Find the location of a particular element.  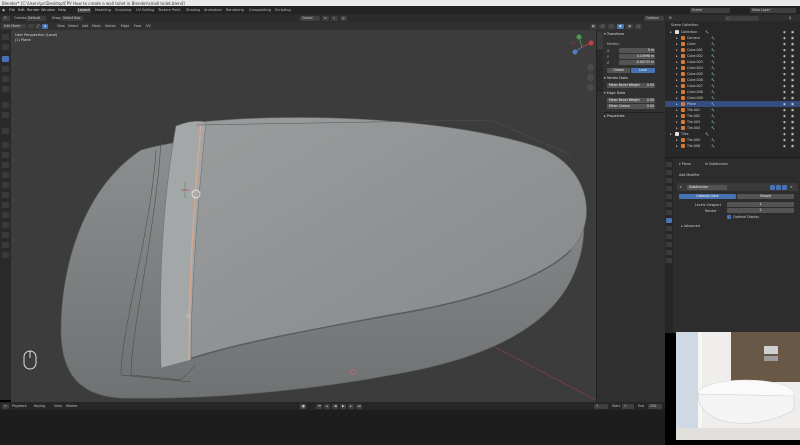

loop-cut-tool-icon is located at coordinates (5, 175).